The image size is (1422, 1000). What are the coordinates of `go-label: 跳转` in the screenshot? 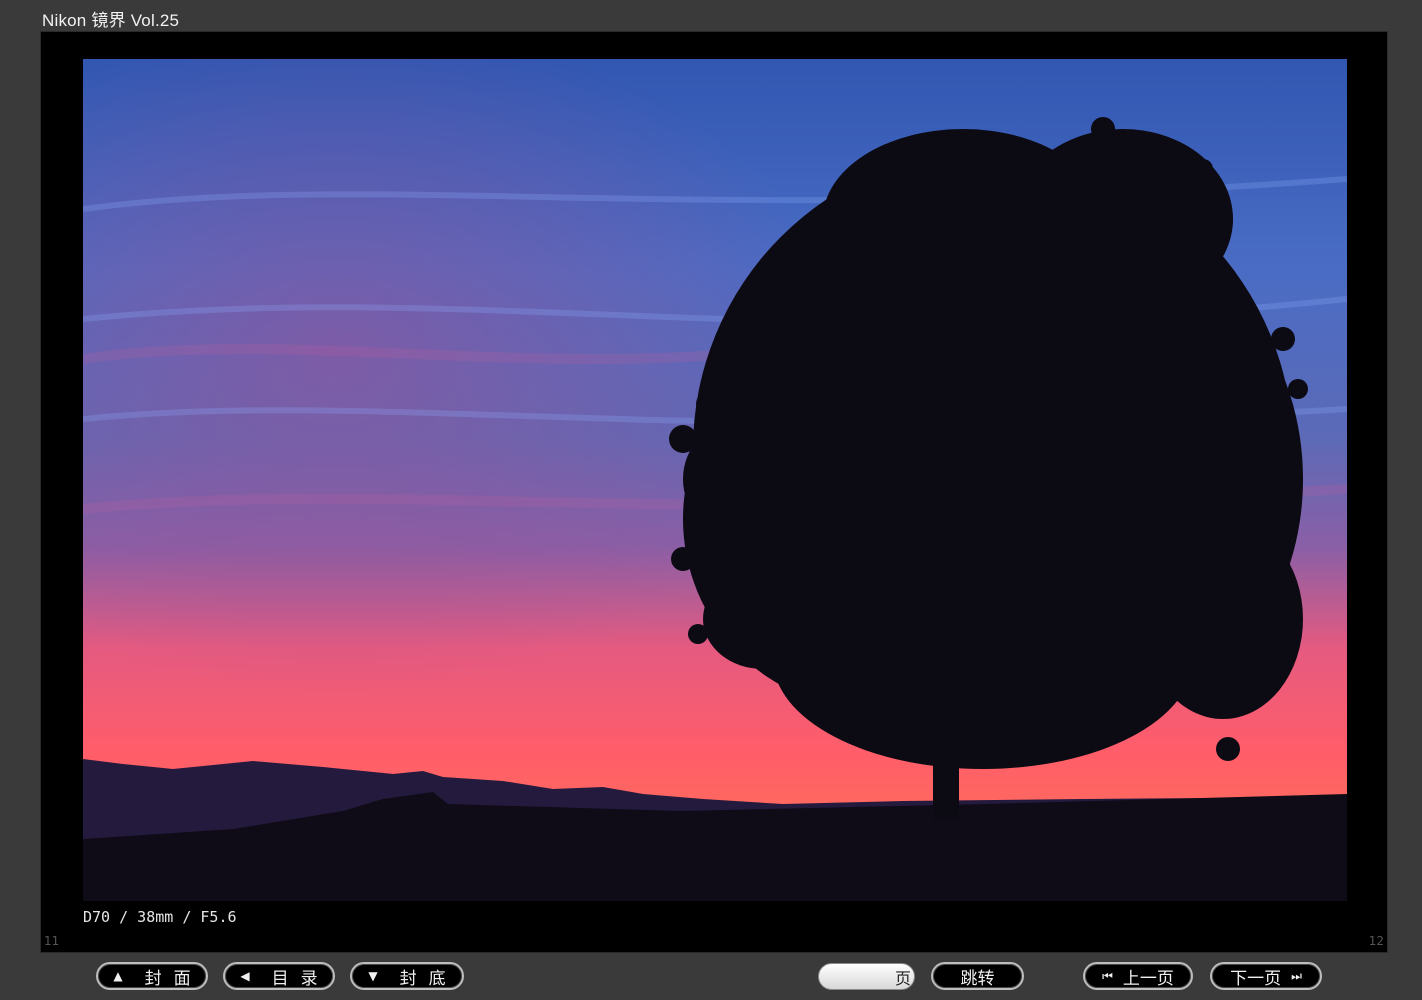 It's located at (977, 978).